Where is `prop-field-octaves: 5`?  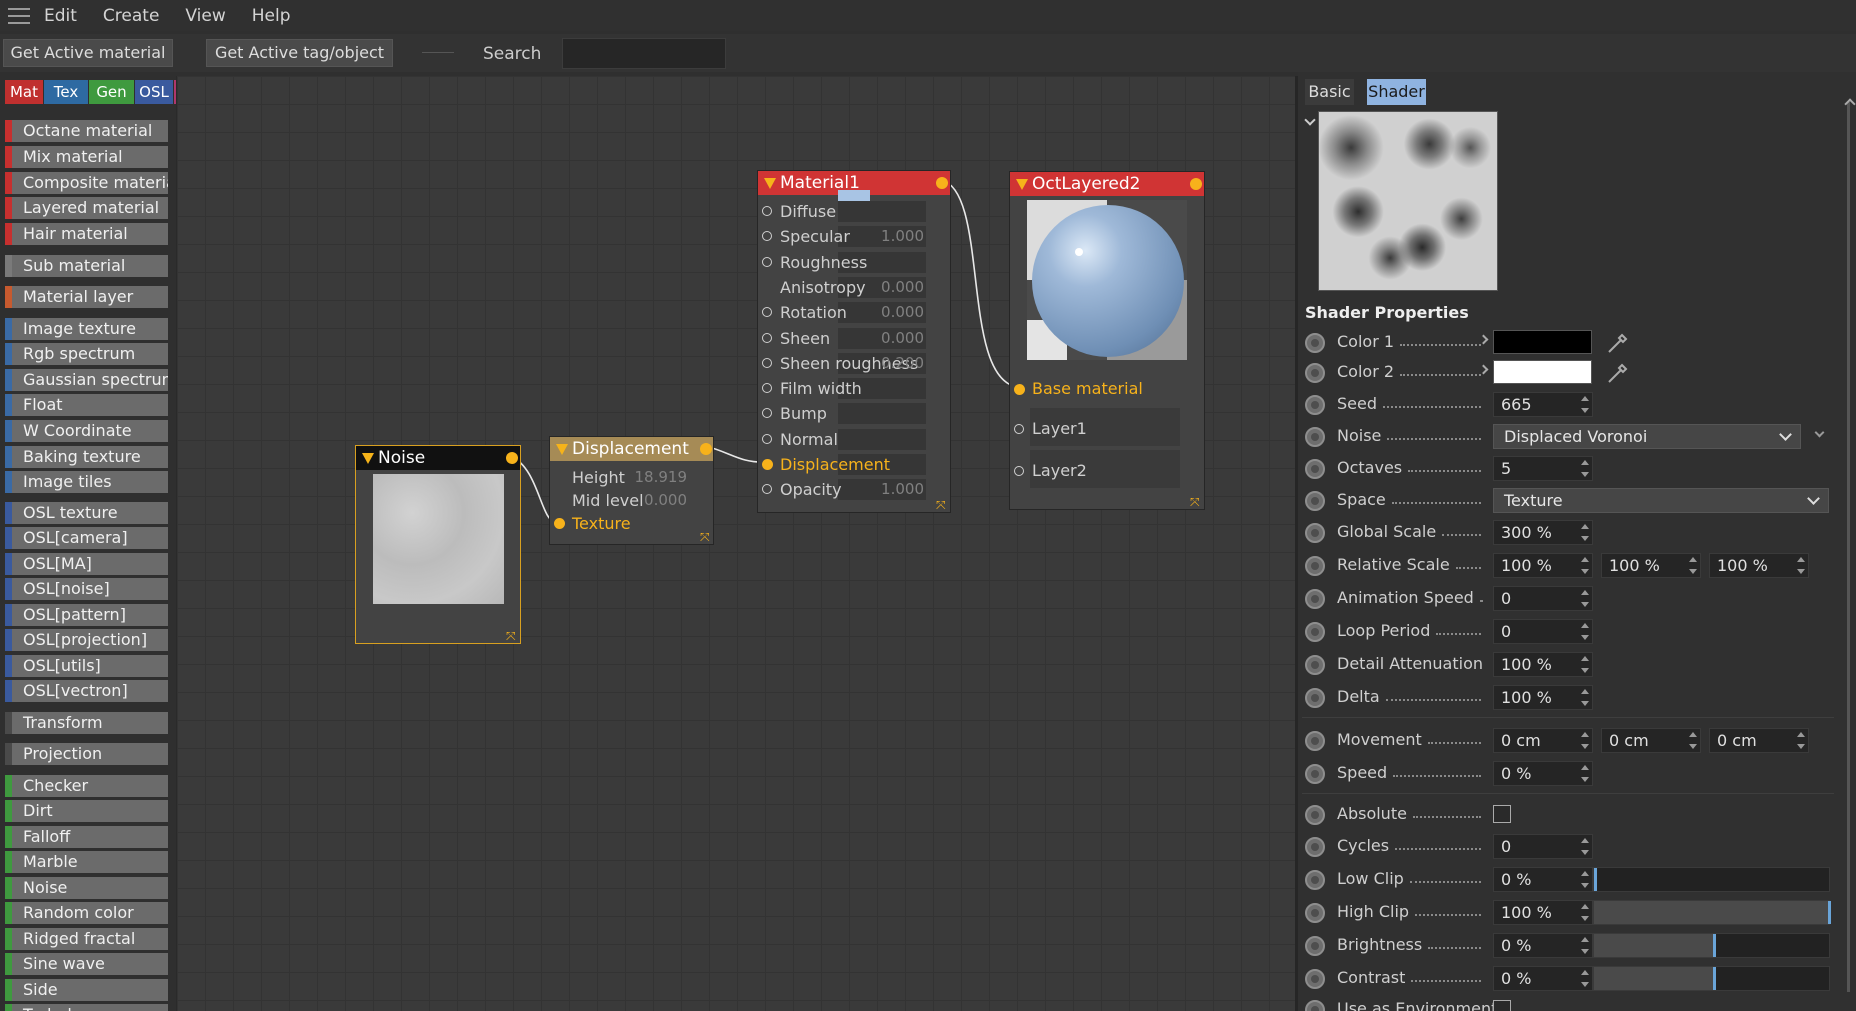 prop-field-octaves: 5 is located at coordinates (1543, 468).